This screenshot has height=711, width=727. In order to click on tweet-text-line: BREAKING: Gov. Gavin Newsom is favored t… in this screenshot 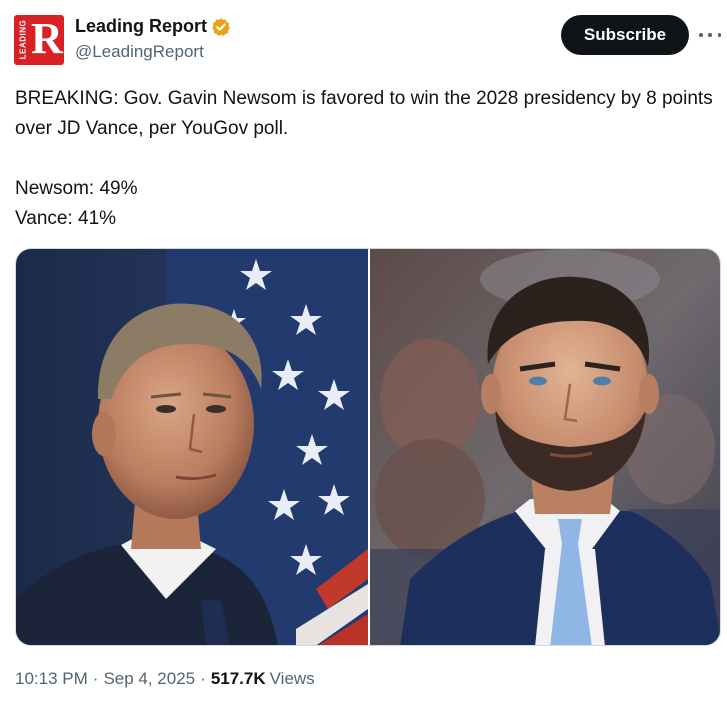, I will do `click(364, 113)`.